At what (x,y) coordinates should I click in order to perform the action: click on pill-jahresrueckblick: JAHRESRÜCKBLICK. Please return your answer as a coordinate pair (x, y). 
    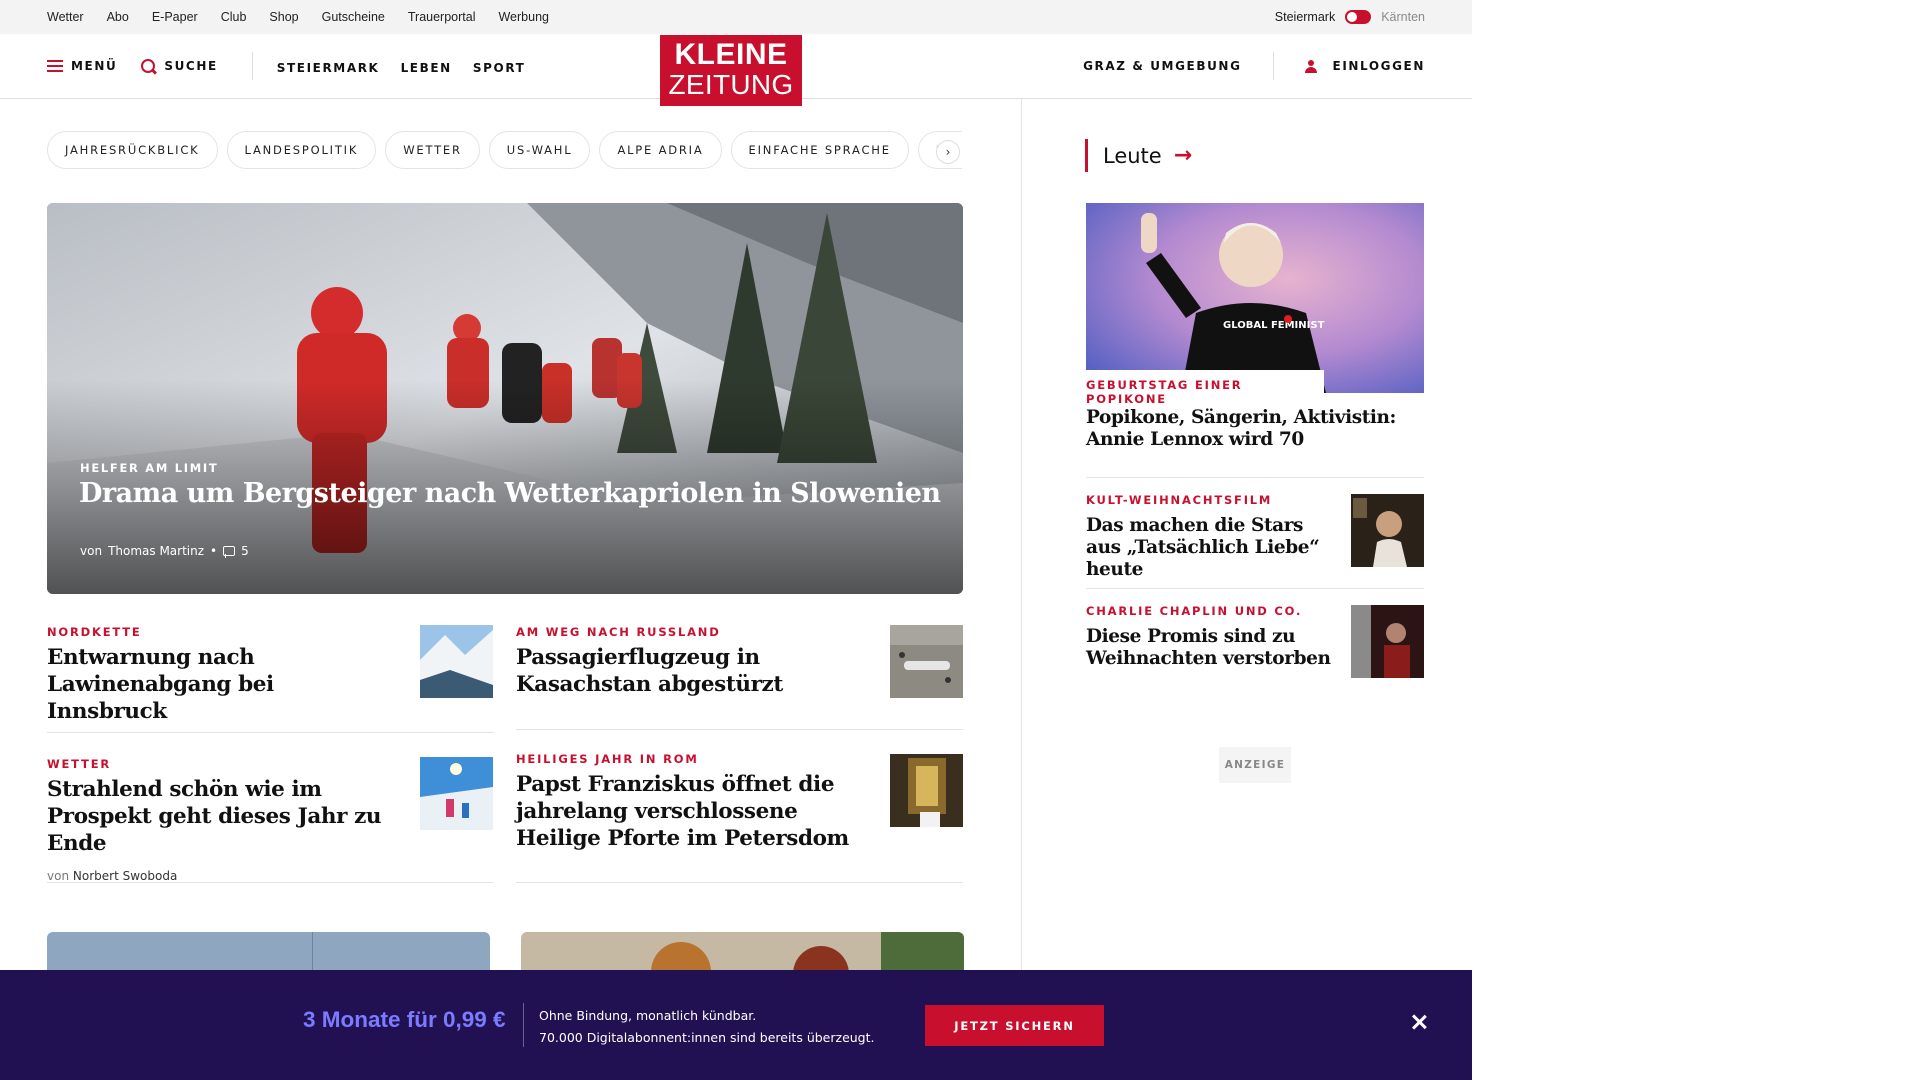
    Looking at the image, I should click on (132, 150).